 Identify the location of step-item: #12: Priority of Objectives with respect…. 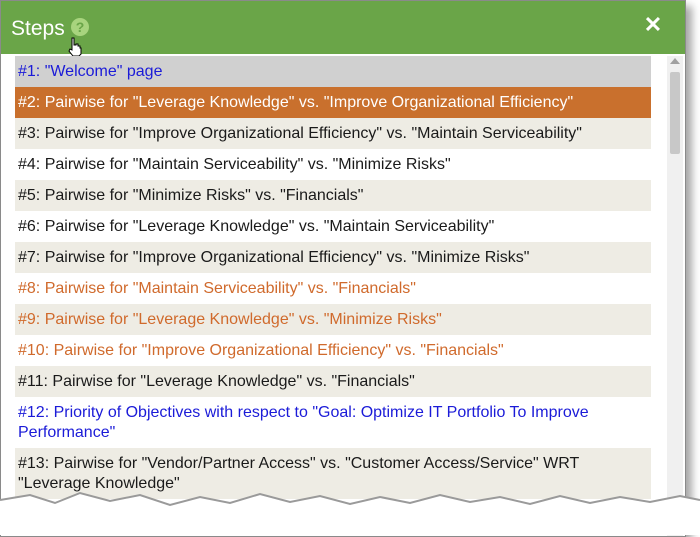
(333, 422).